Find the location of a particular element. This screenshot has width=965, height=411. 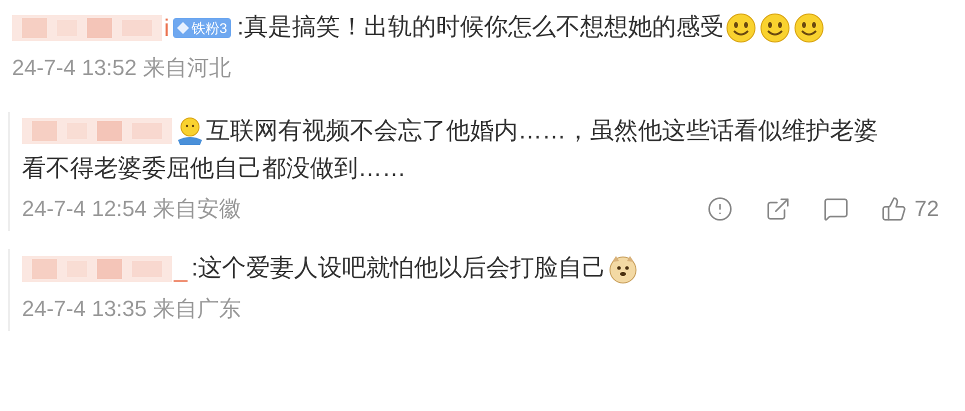

comment-time: 24-7-4 12:54 来自安徽 is located at coordinates (131, 209).